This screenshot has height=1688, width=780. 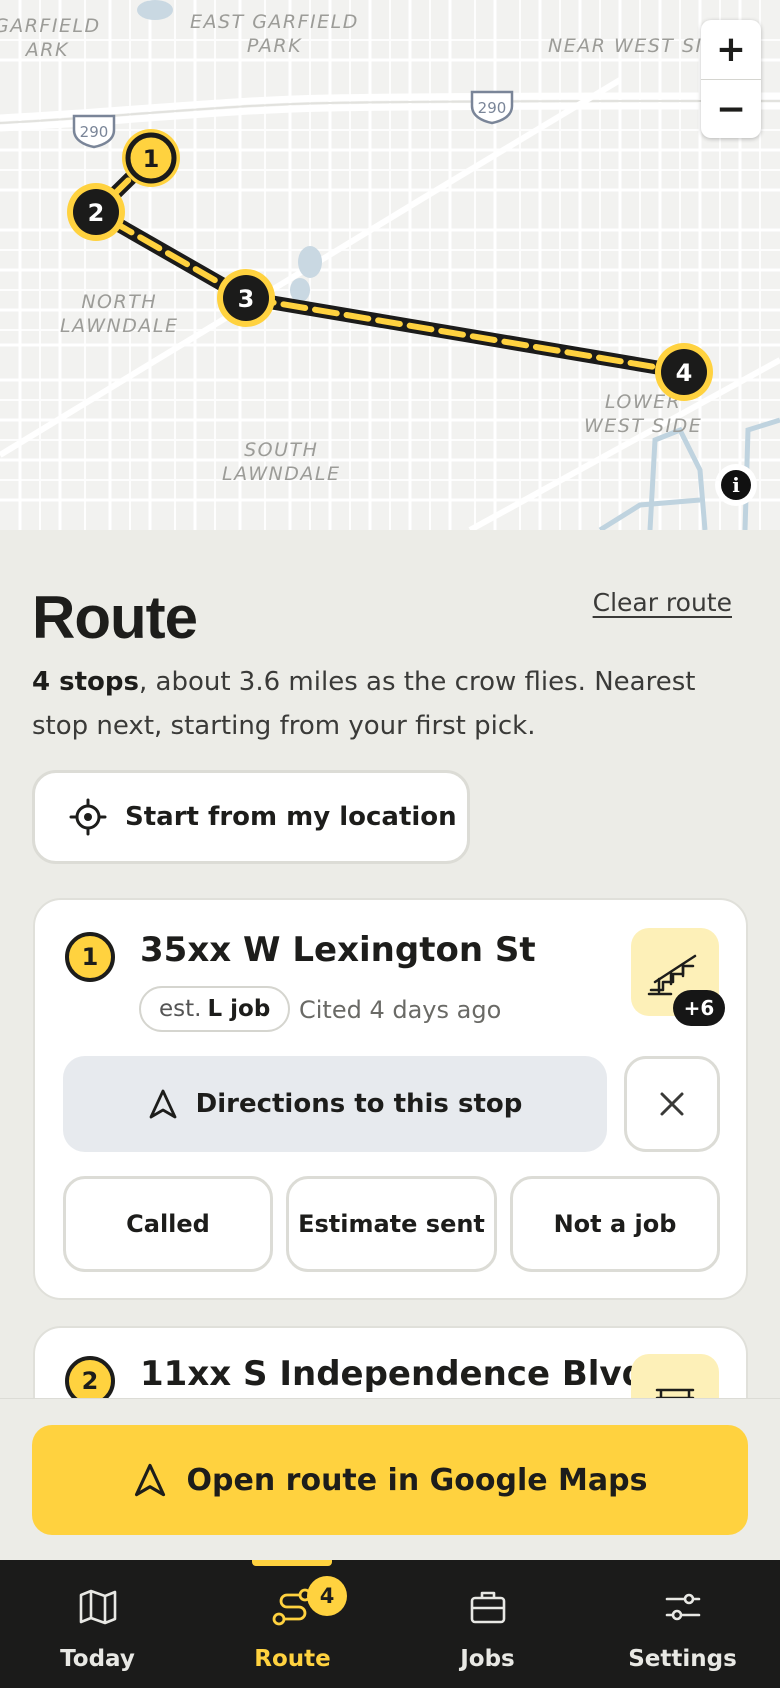 I want to click on close-icon, so click(x=672, y=1104).